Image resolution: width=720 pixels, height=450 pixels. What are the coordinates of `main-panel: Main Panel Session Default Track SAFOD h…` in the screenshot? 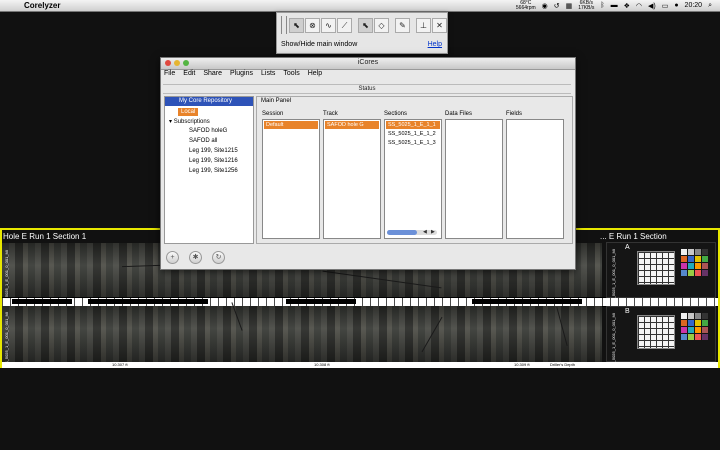 It's located at (414, 170).